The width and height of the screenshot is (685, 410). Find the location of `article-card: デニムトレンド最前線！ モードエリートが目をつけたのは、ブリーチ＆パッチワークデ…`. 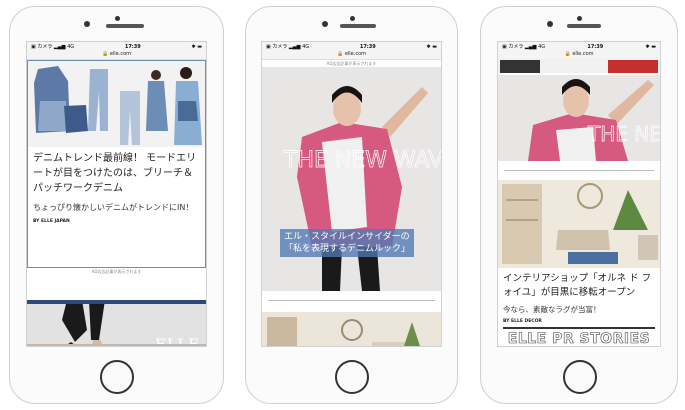

article-card: デニムトレンド最前線！ モードエリートが目をつけたのは、ブリーチ＆パッチワークデ… is located at coordinates (116, 164).